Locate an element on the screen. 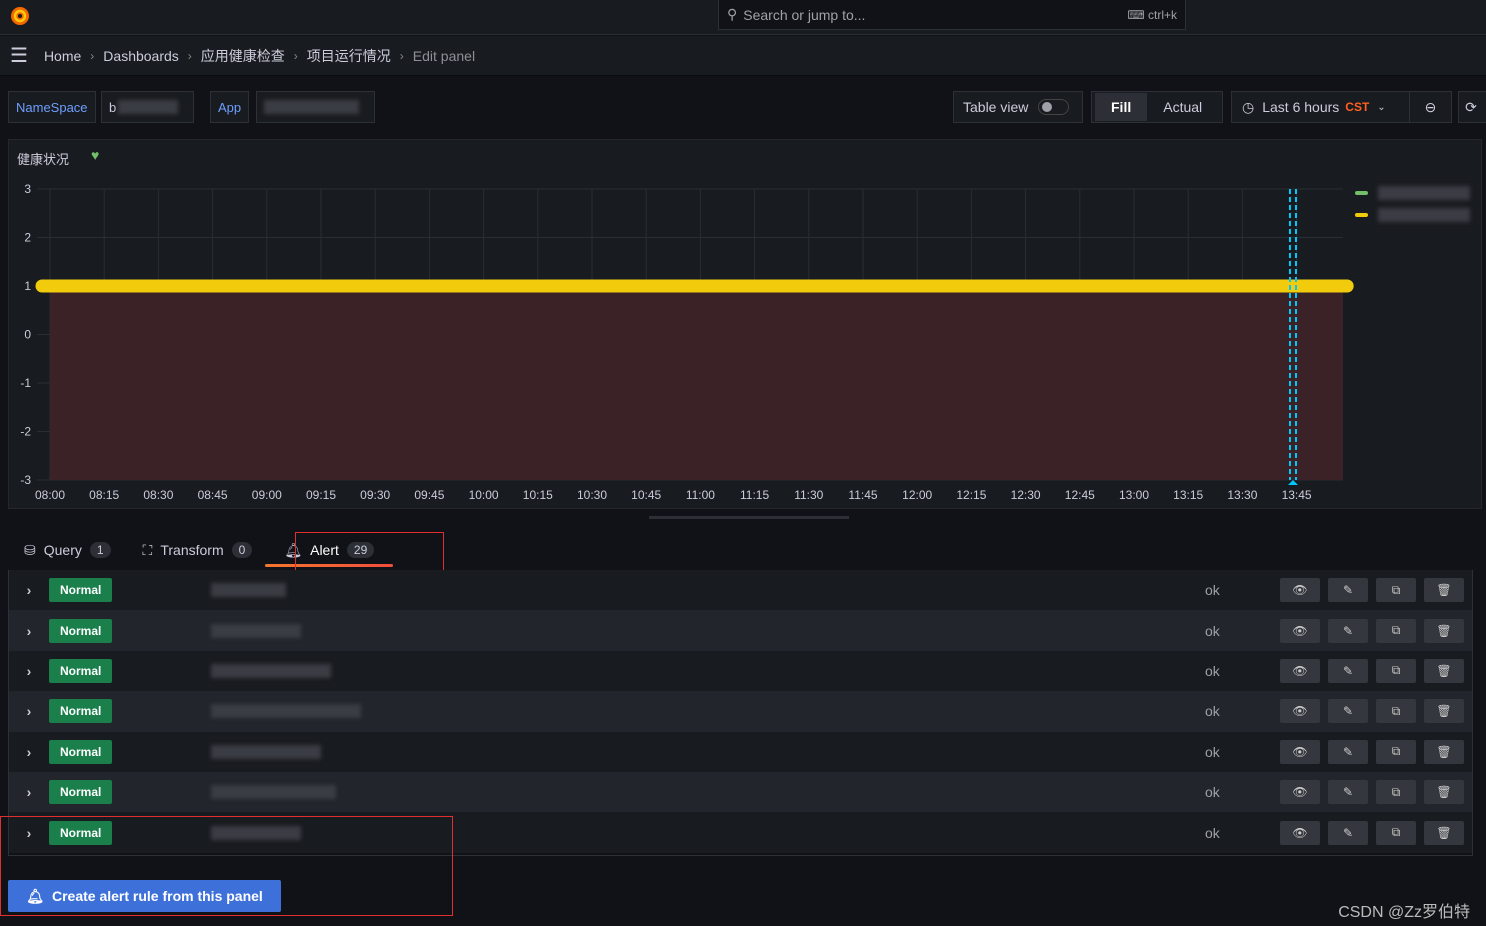 Image resolution: width=1486 pixels, height=926 pixels. x-tick-label: 09:30 is located at coordinates (375, 495).